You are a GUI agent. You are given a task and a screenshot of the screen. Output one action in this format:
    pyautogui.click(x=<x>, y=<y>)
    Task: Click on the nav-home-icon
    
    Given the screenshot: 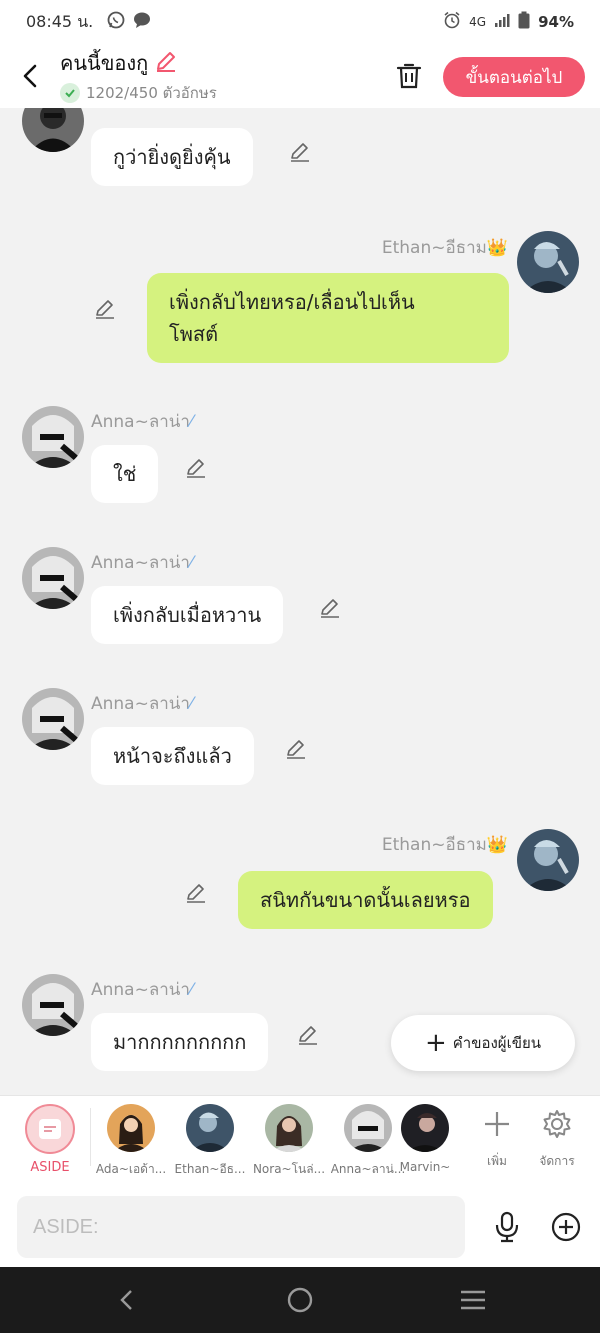 What is the action you would take?
    pyautogui.click(x=300, y=1300)
    